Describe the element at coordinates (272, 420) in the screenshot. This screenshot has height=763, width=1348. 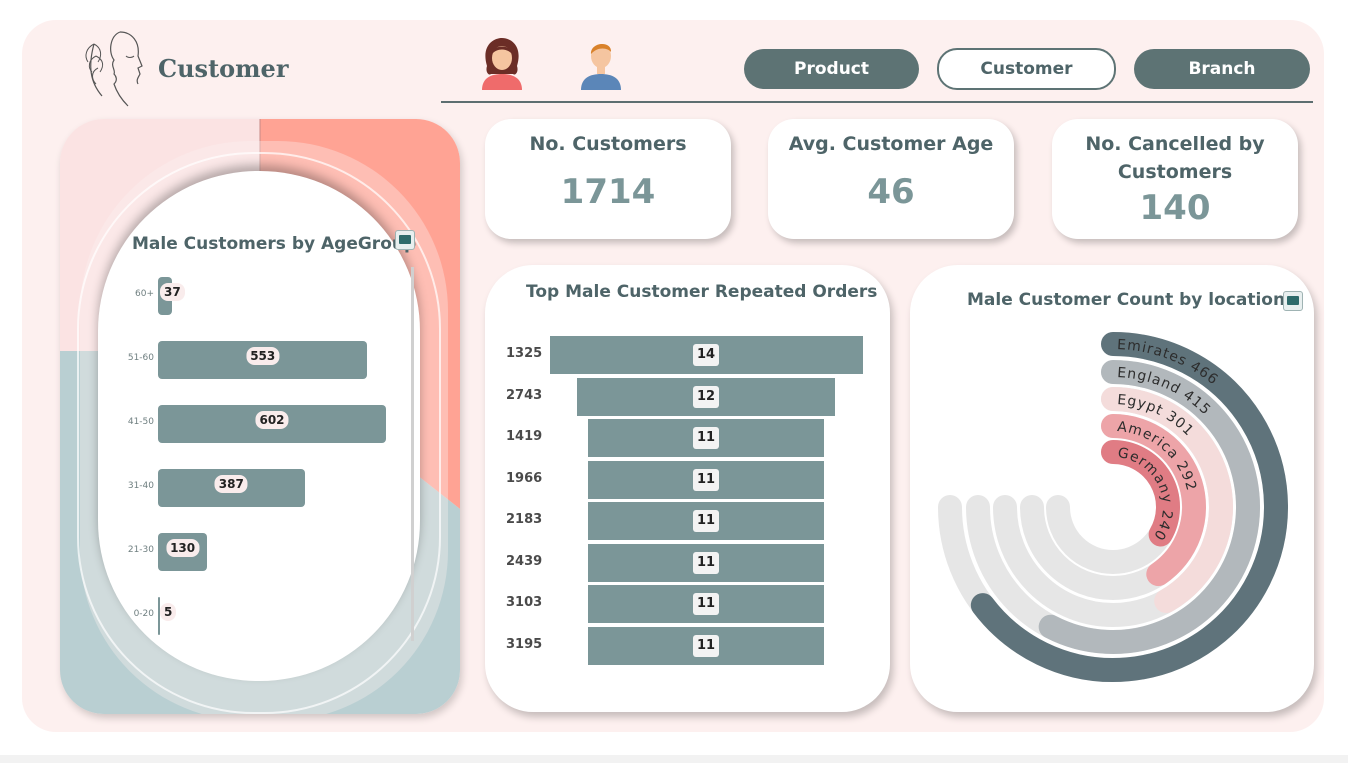
I see `age-data-label: 602` at that location.